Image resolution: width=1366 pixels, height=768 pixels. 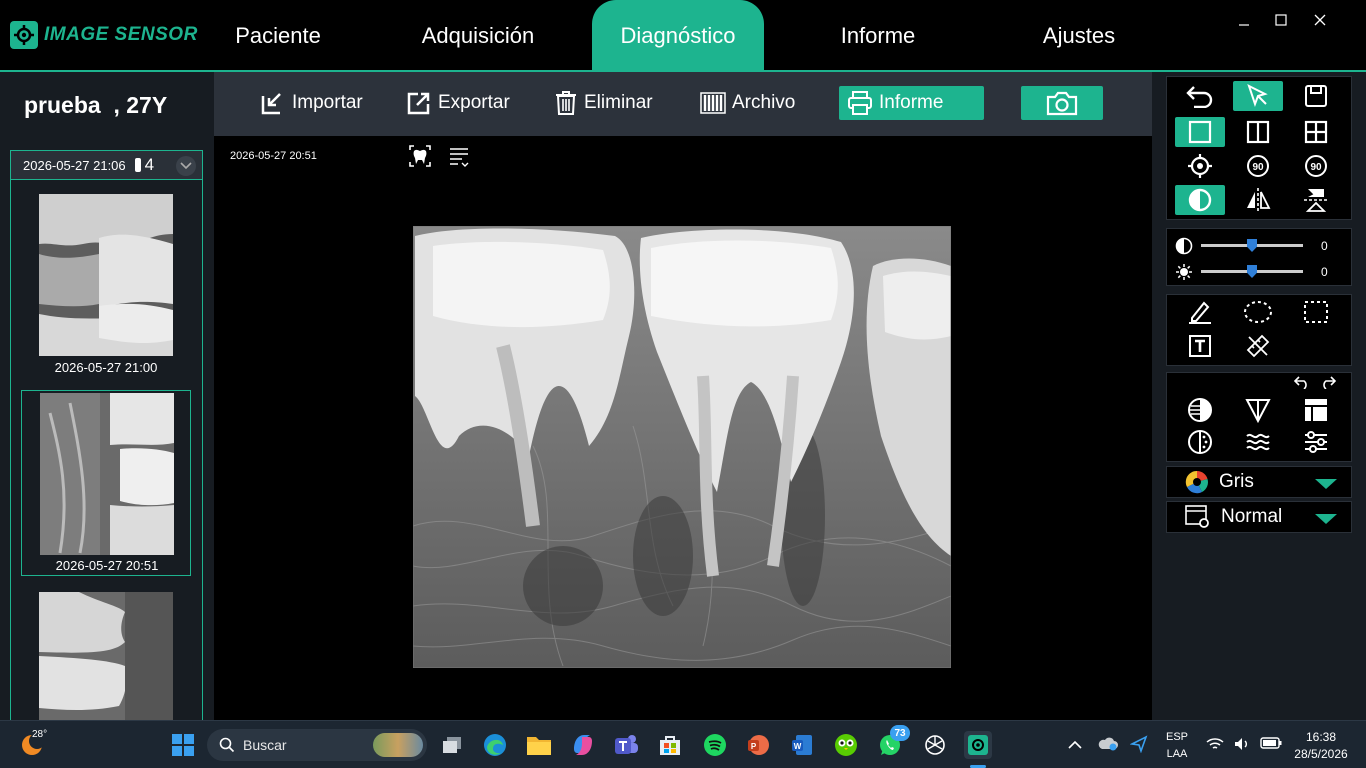 What do you see at coordinates (1177, 754) in the screenshot?
I see `language-bottom: LAA` at bounding box center [1177, 754].